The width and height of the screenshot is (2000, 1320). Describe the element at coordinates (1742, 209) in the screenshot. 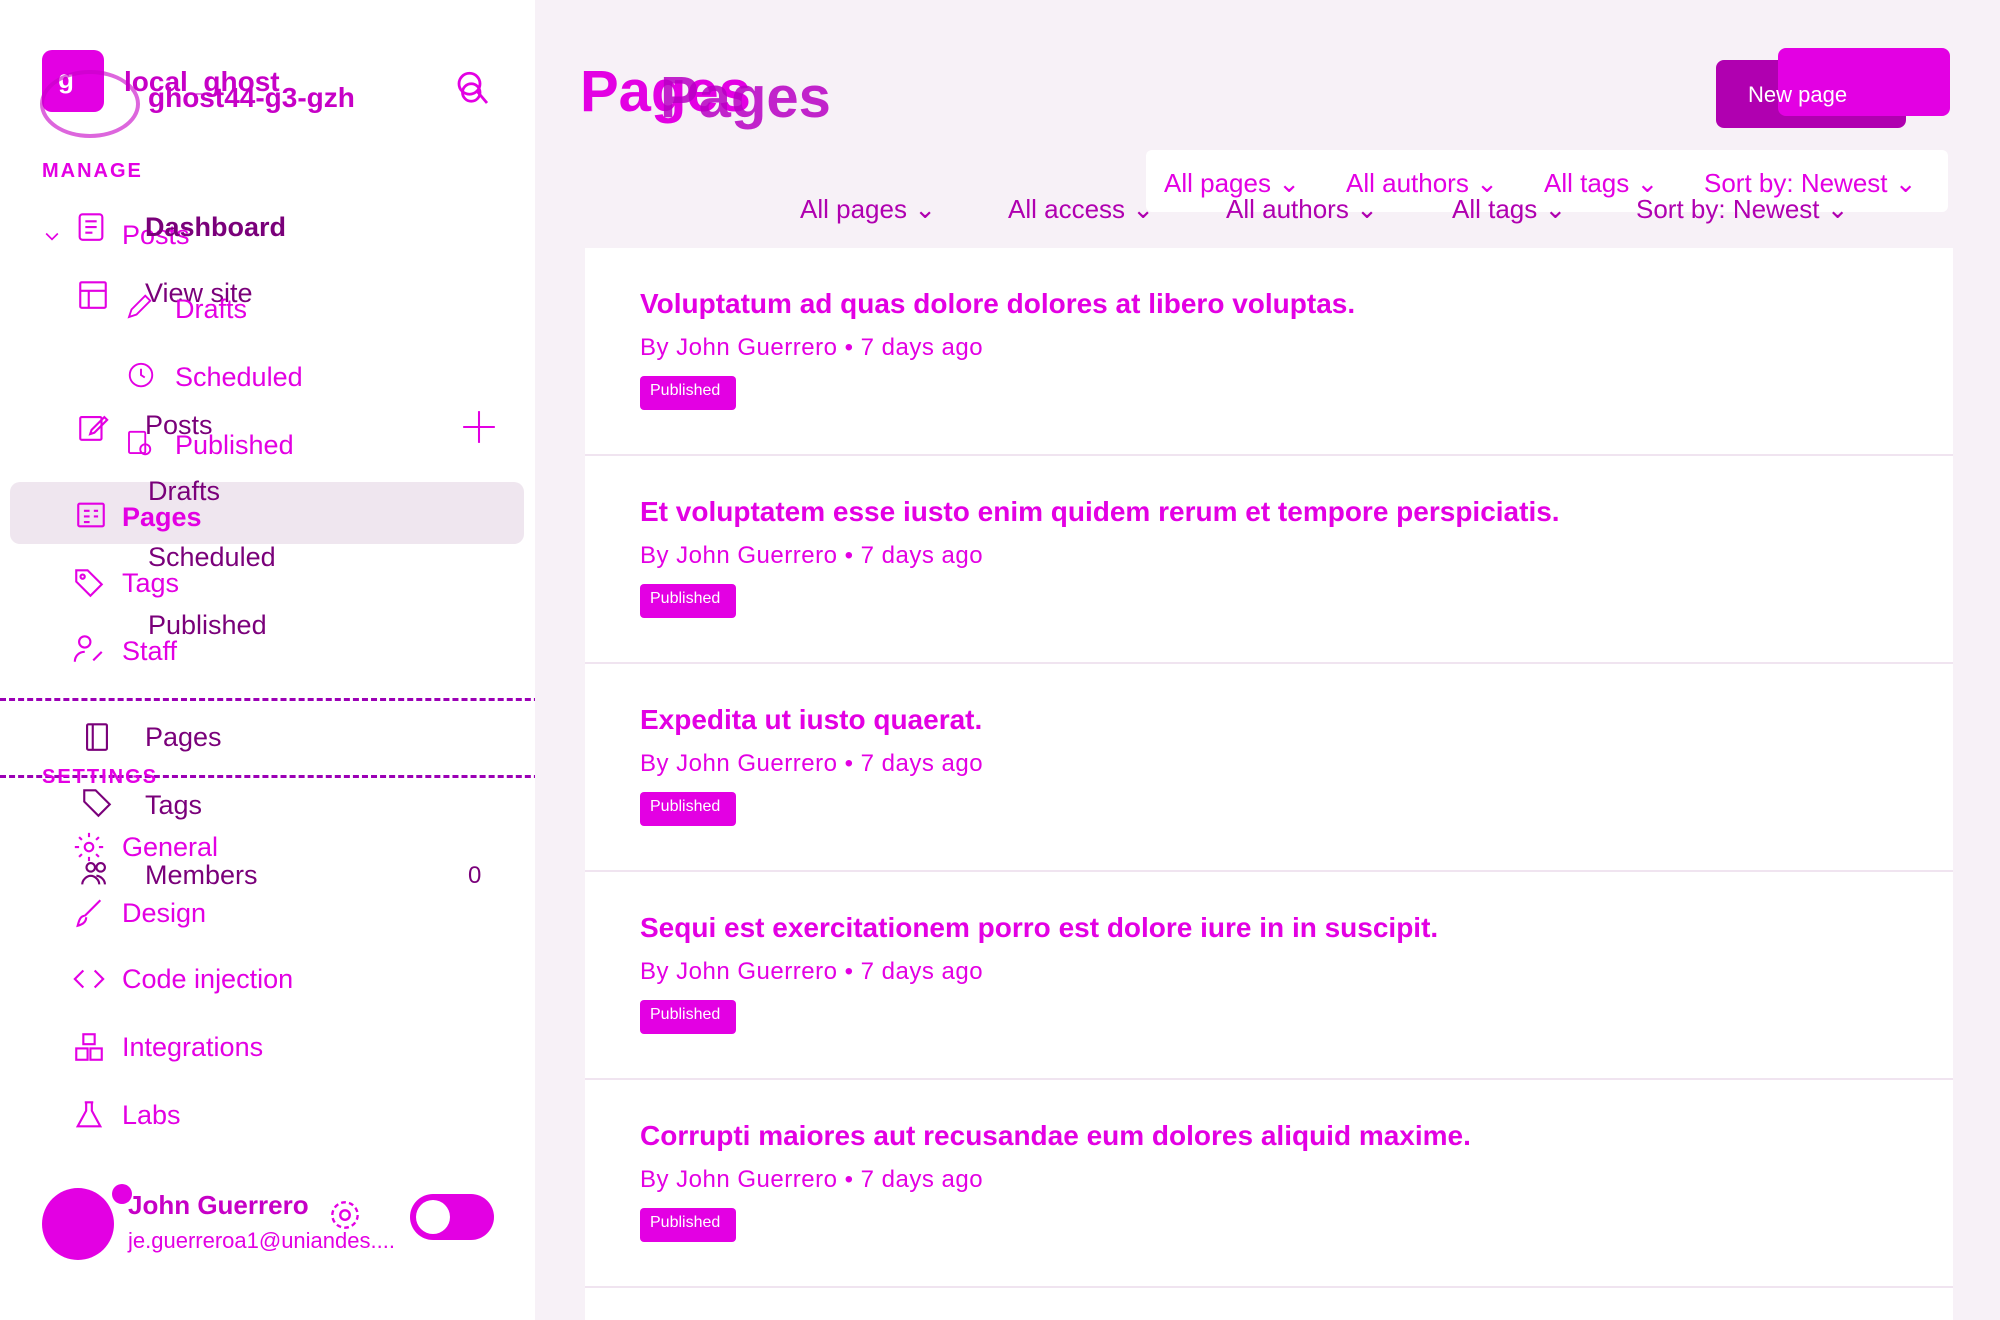

I see `overlay-filter-sort: Sort by: Newest ⌄` at that location.